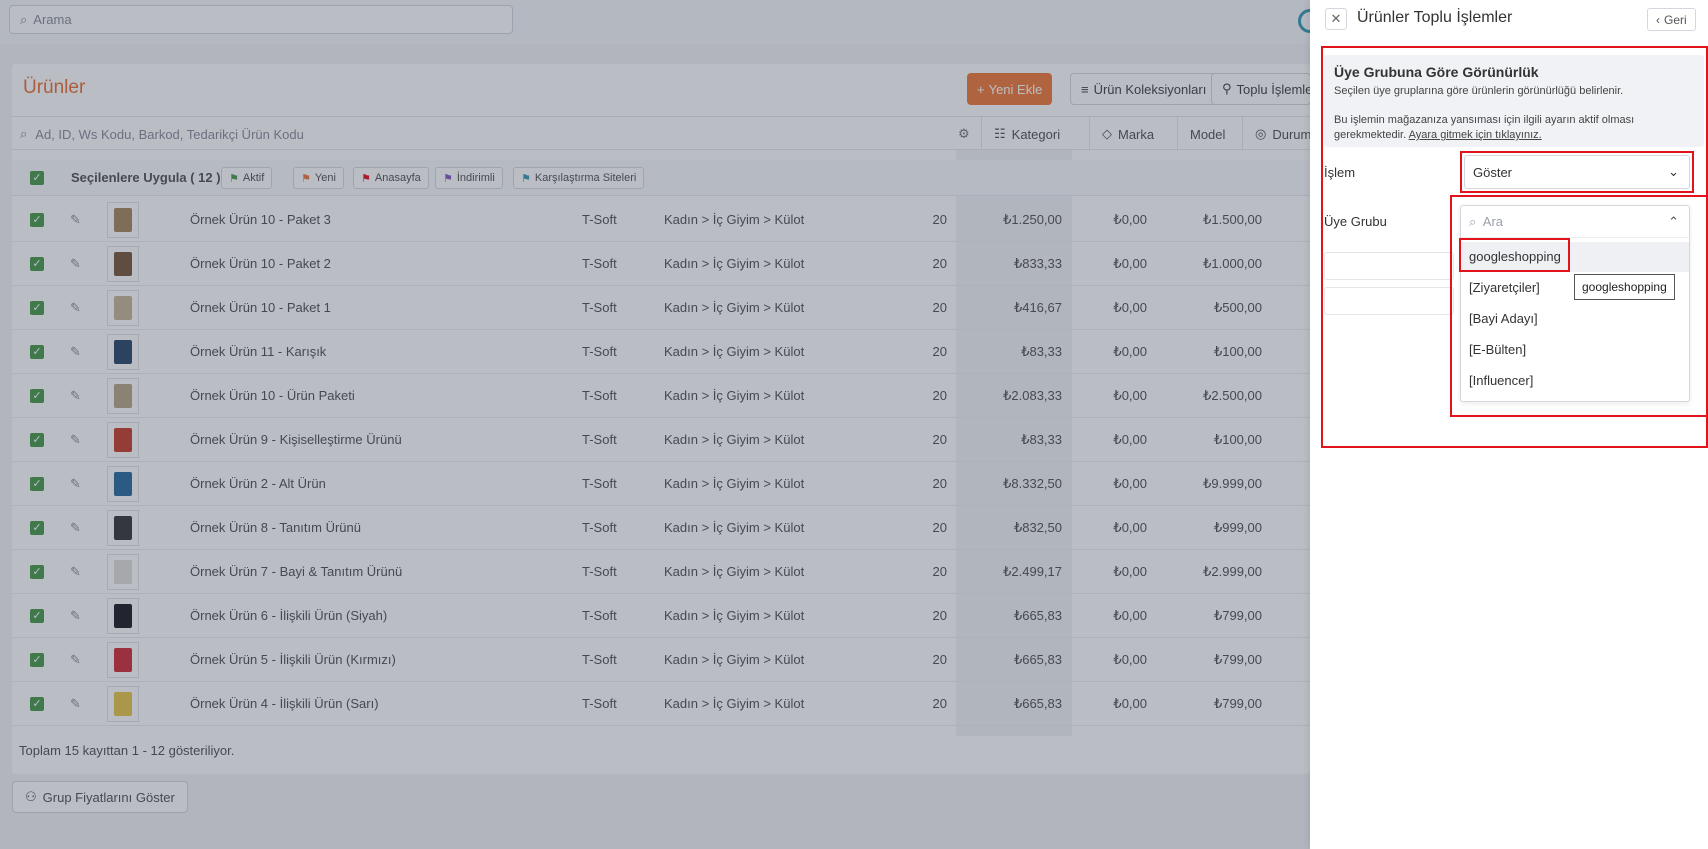 The height and width of the screenshot is (849, 1708). I want to click on chevron-down-icon: ⌄, so click(1673, 171).